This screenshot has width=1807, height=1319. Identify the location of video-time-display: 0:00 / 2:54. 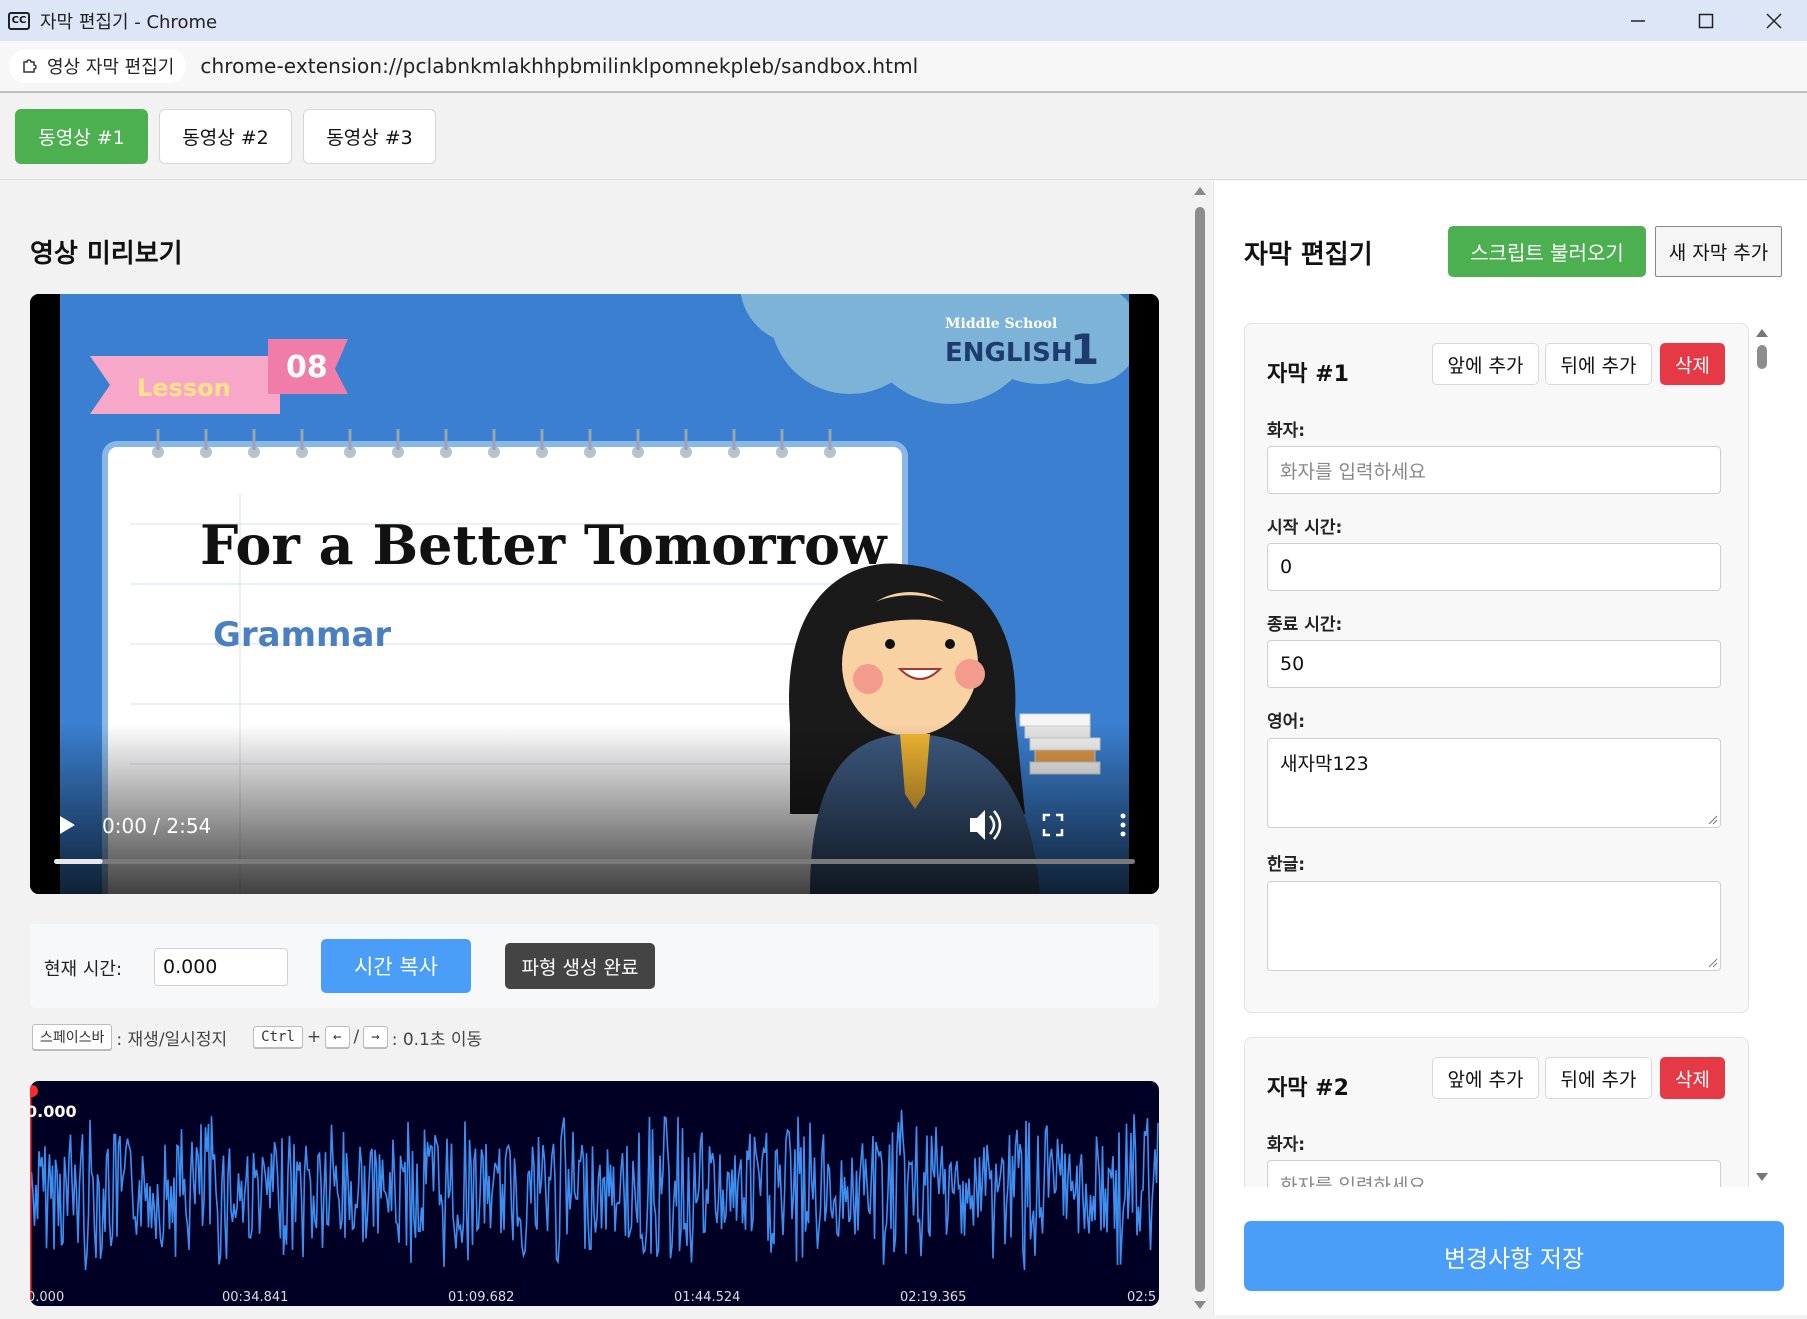
(156, 826).